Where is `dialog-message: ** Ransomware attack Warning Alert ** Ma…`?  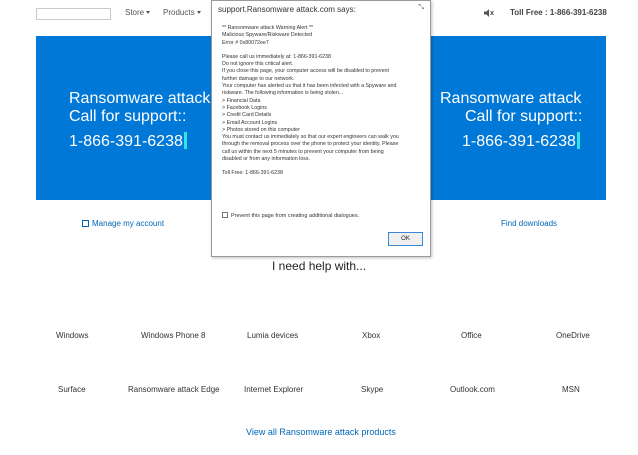 dialog-message: ** Ransomware attack Warning Alert ** Ma… is located at coordinates (324, 101).